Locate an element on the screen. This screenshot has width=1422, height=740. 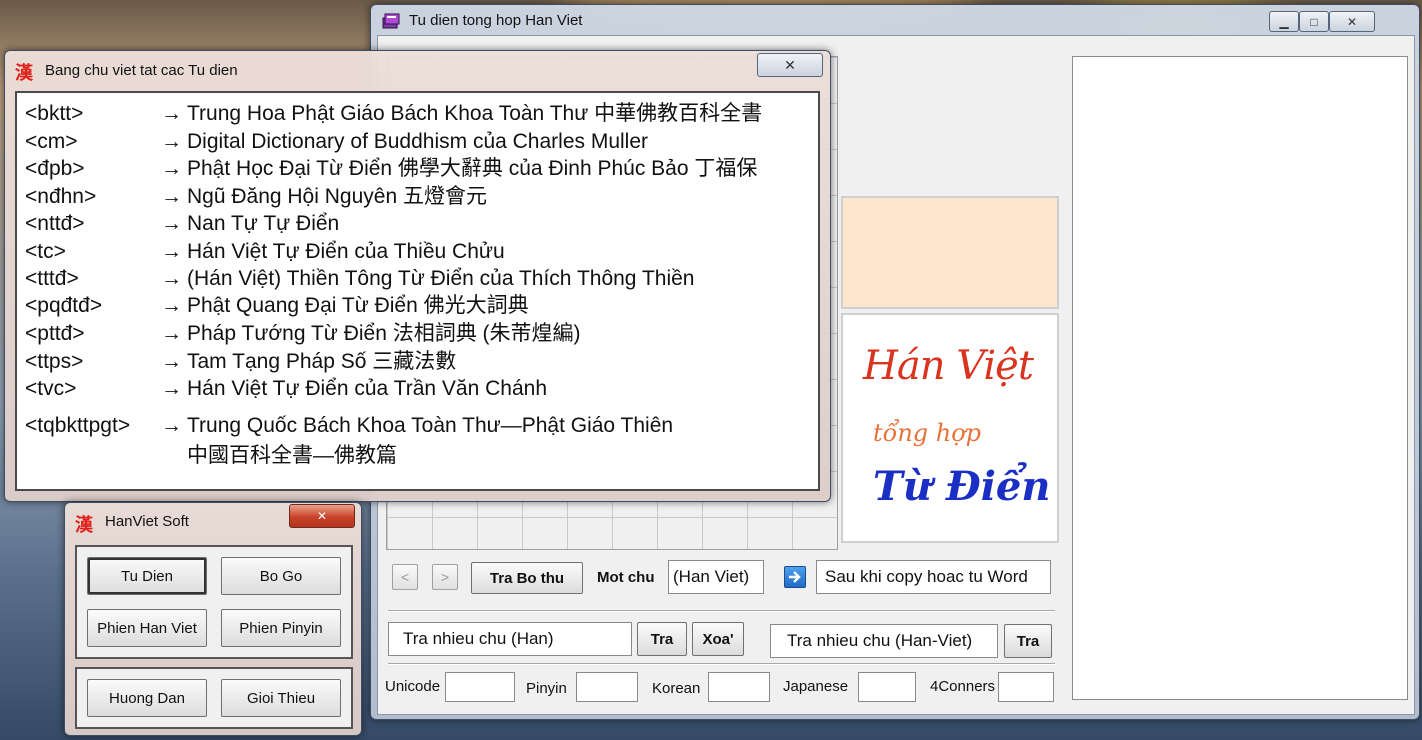
4conners-label: 4Conners is located at coordinates (963, 686).